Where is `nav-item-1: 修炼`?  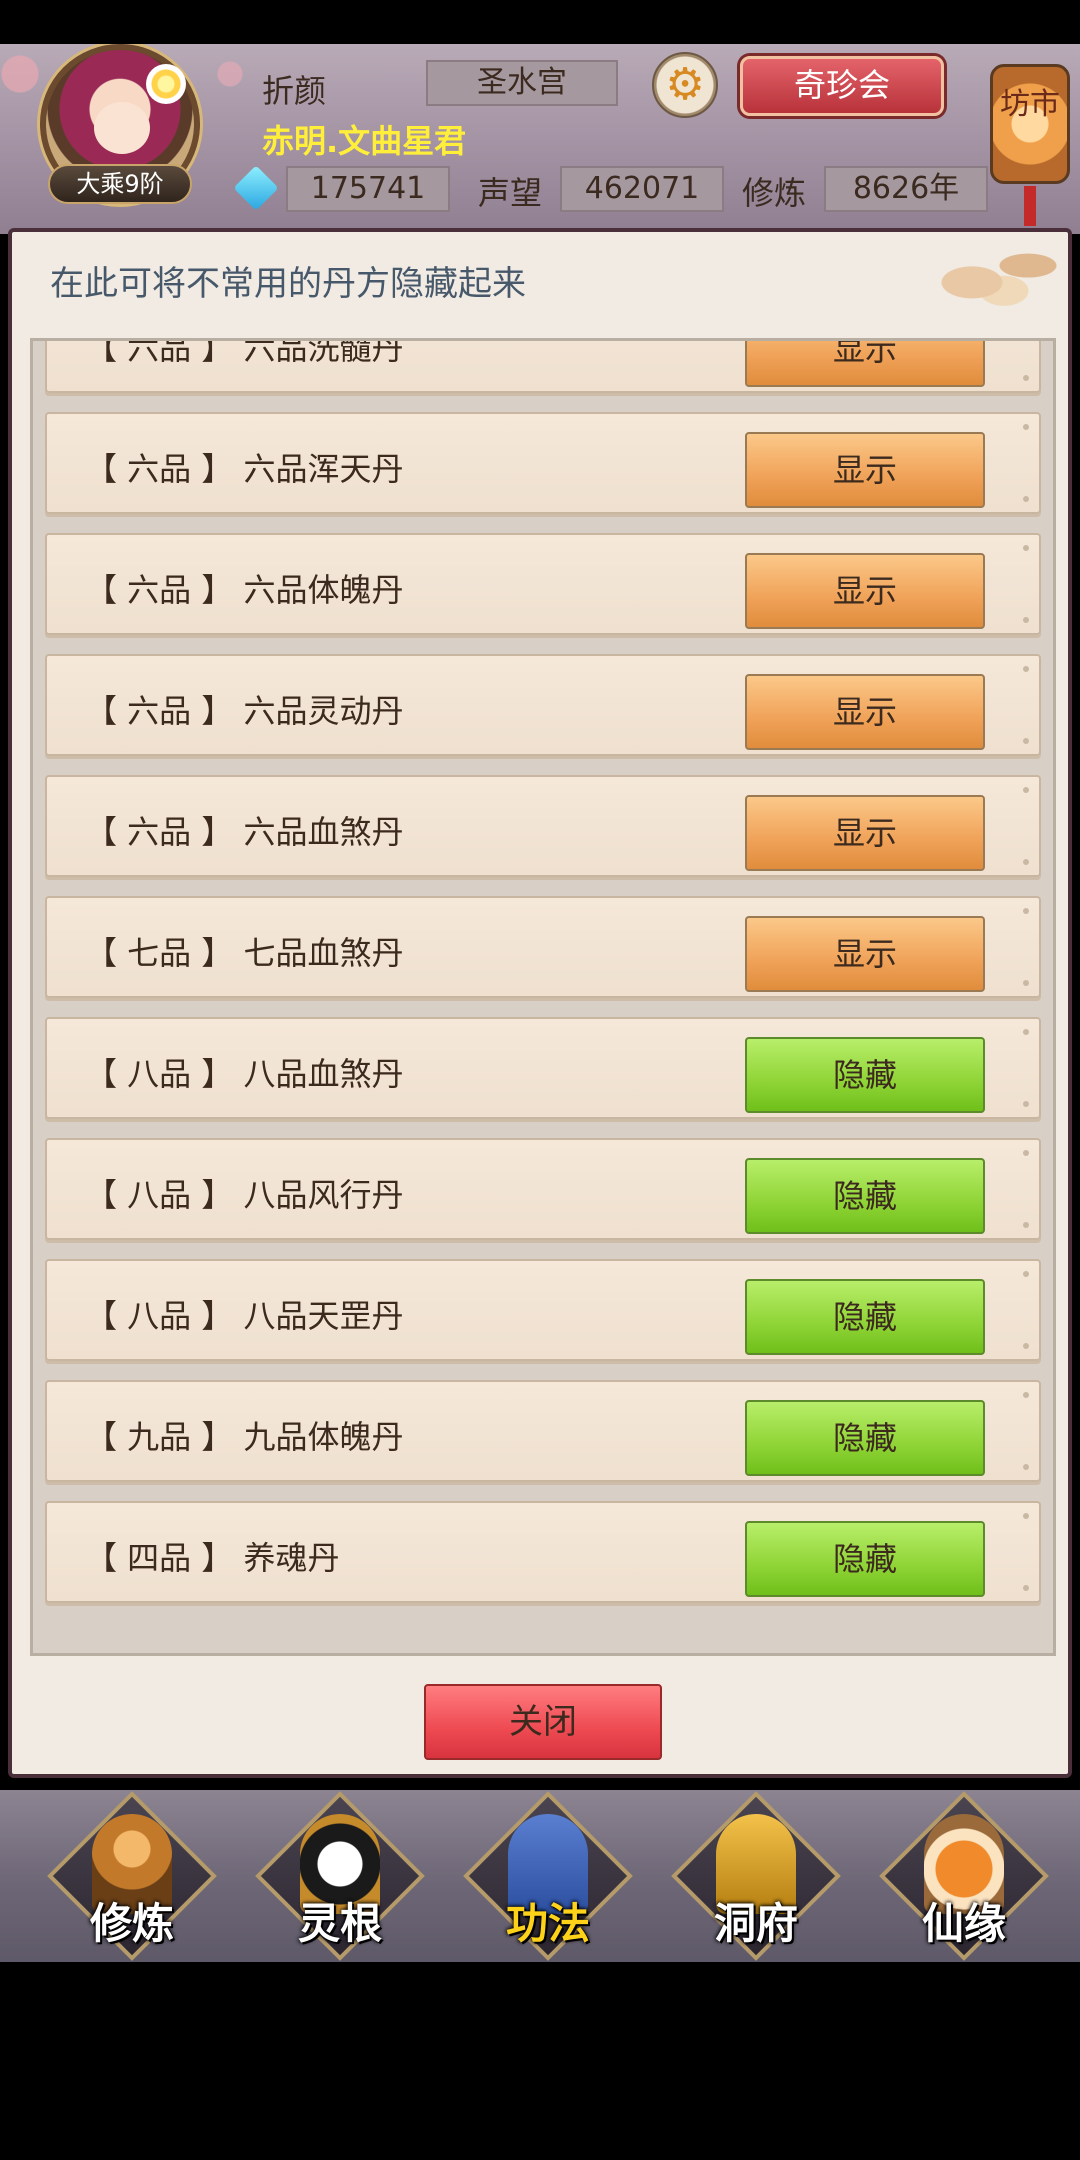 nav-item-1: 修炼 is located at coordinates (132, 1876).